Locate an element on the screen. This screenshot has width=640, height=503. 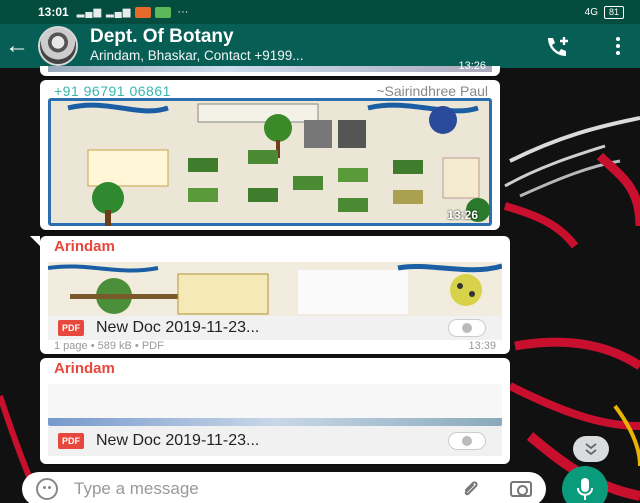
more-options-icon is located at coordinates (618, 46).